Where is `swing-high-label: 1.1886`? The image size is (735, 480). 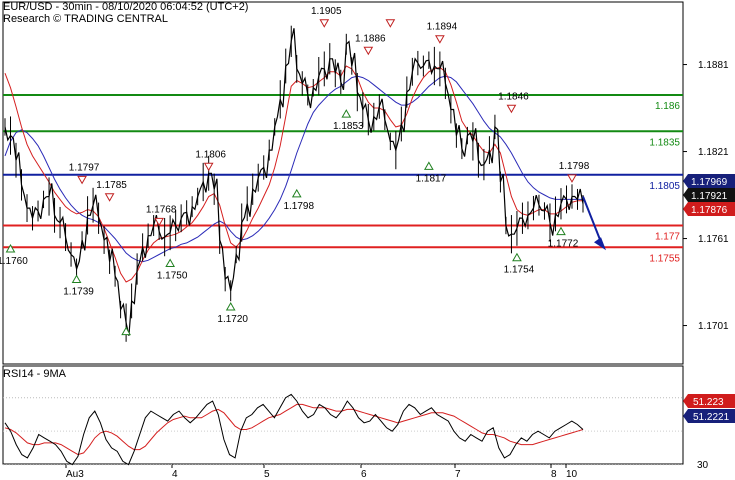 swing-high-label: 1.1886 is located at coordinates (370, 38).